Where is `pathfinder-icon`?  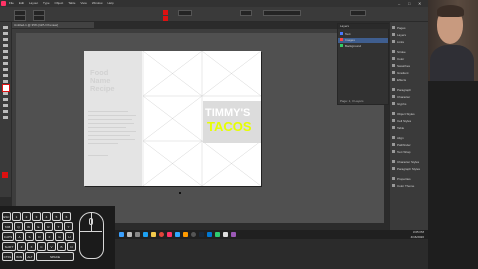 pathfinder-icon is located at coordinates (393, 144).